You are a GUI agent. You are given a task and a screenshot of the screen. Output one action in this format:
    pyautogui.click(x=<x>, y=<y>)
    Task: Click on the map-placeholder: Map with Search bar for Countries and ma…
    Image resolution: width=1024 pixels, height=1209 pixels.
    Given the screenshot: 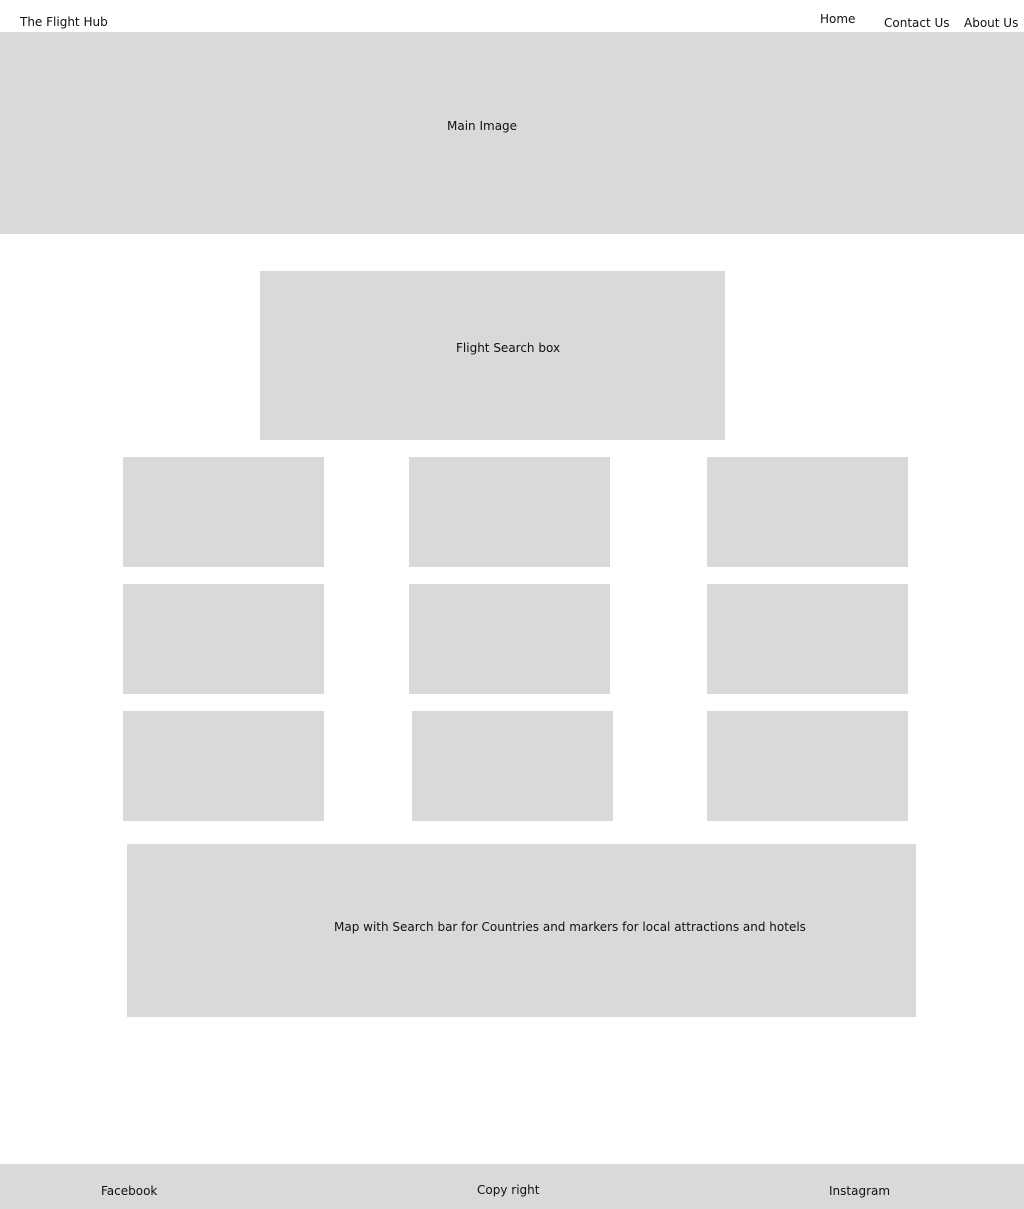 What is the action you would take?
    pyautogui.click(x=521, y=930)
    